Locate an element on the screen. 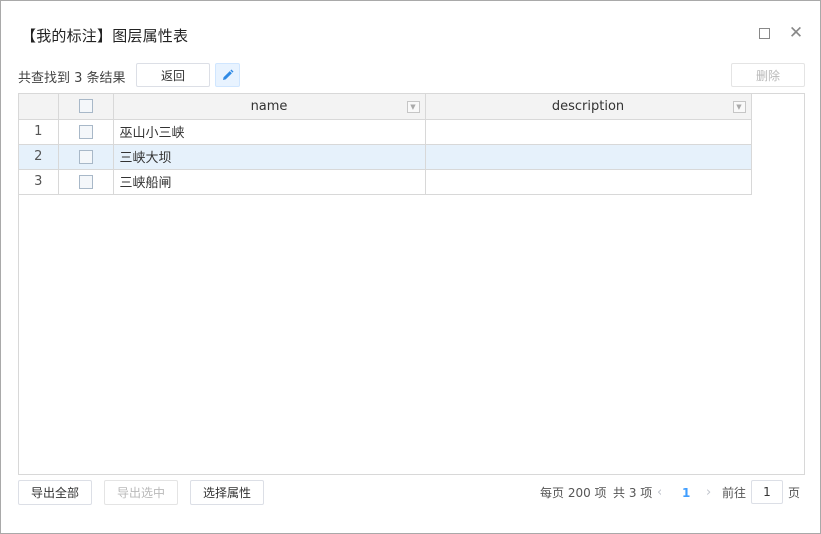 The width and height of the screenshot is (821, 534). maximize-icon is located at coordinates (764, 33).